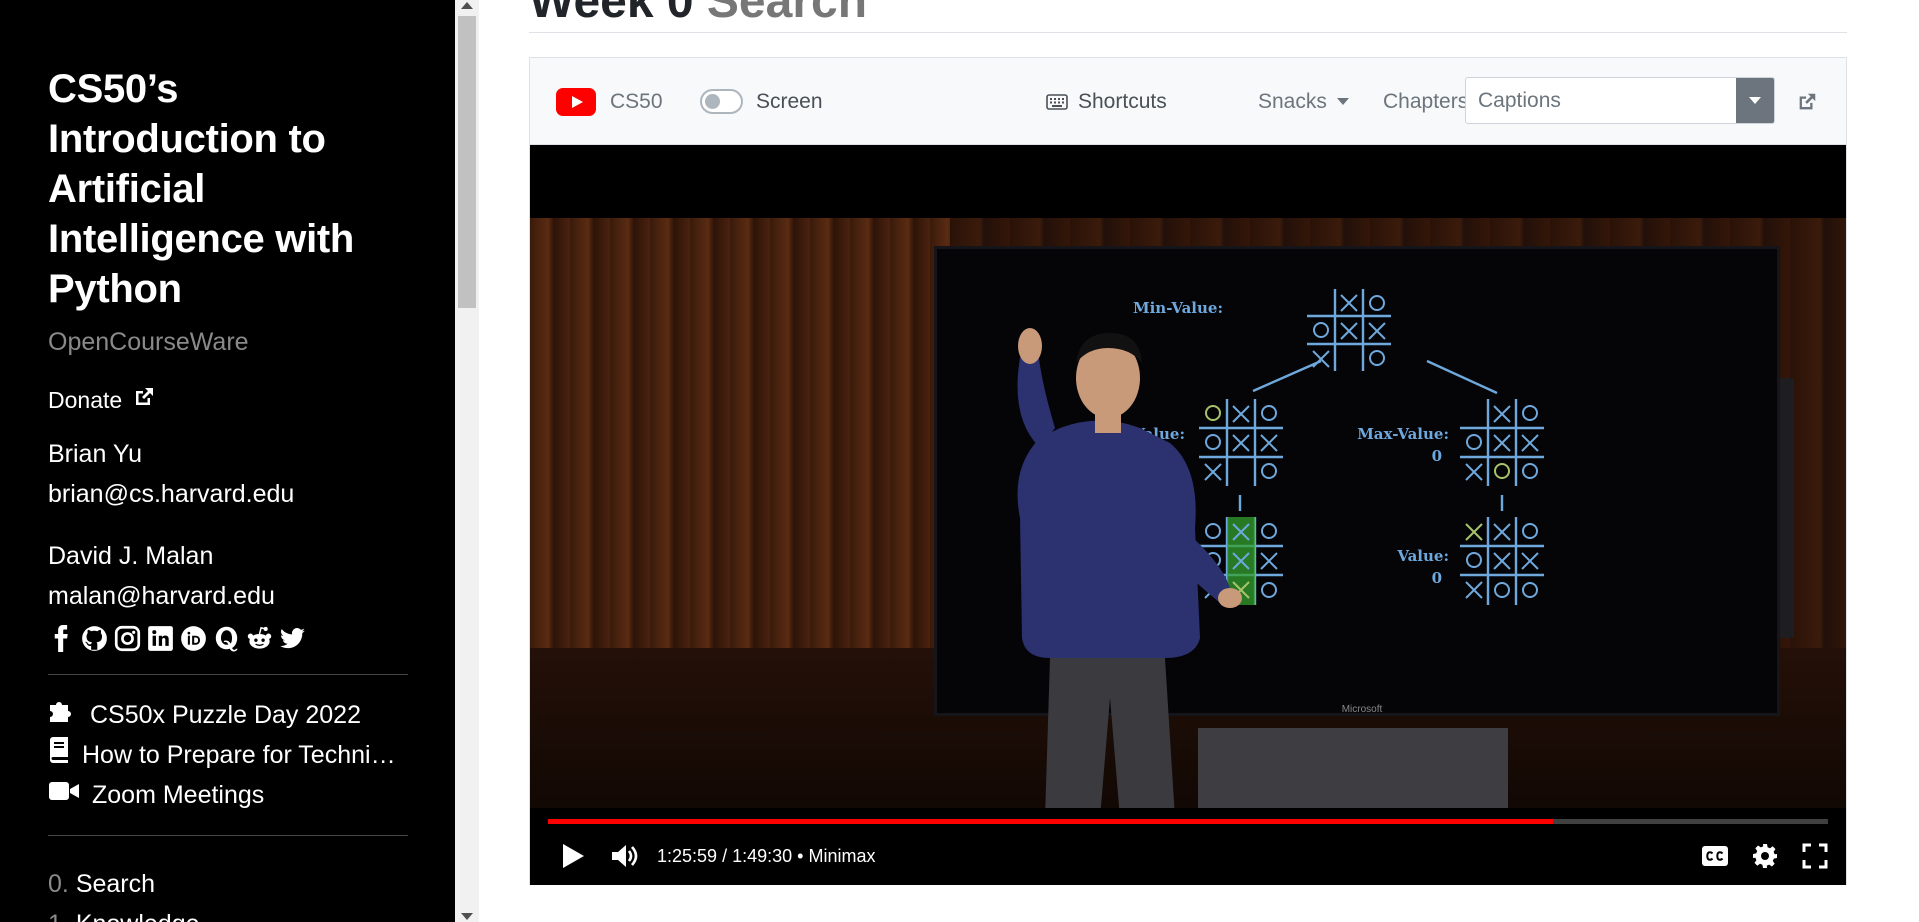 The image size is (1919, 922). I want to click on github-icon, so click(94, 638).